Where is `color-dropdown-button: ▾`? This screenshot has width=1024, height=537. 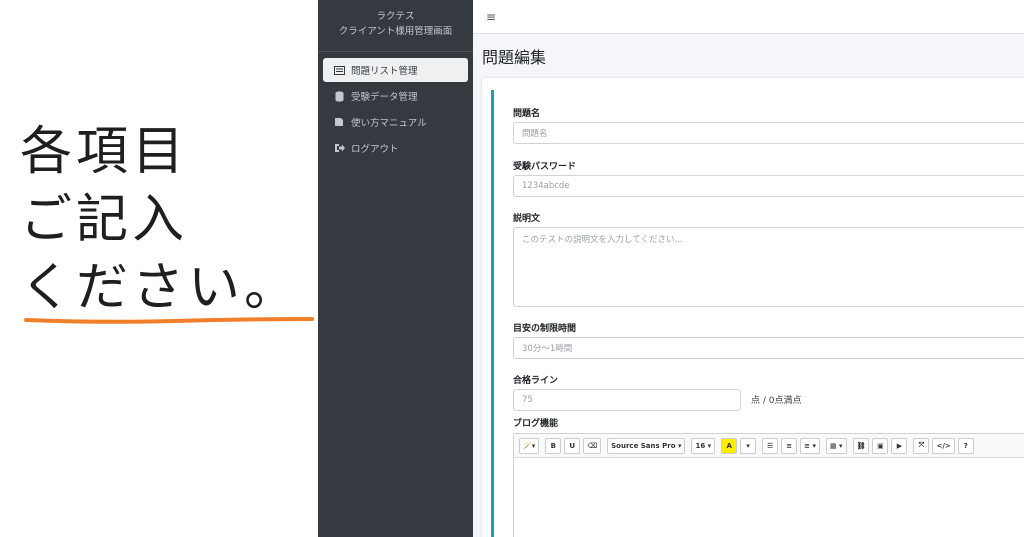
color-dropdown-button: ▾ is located at coordinates (748, 445).